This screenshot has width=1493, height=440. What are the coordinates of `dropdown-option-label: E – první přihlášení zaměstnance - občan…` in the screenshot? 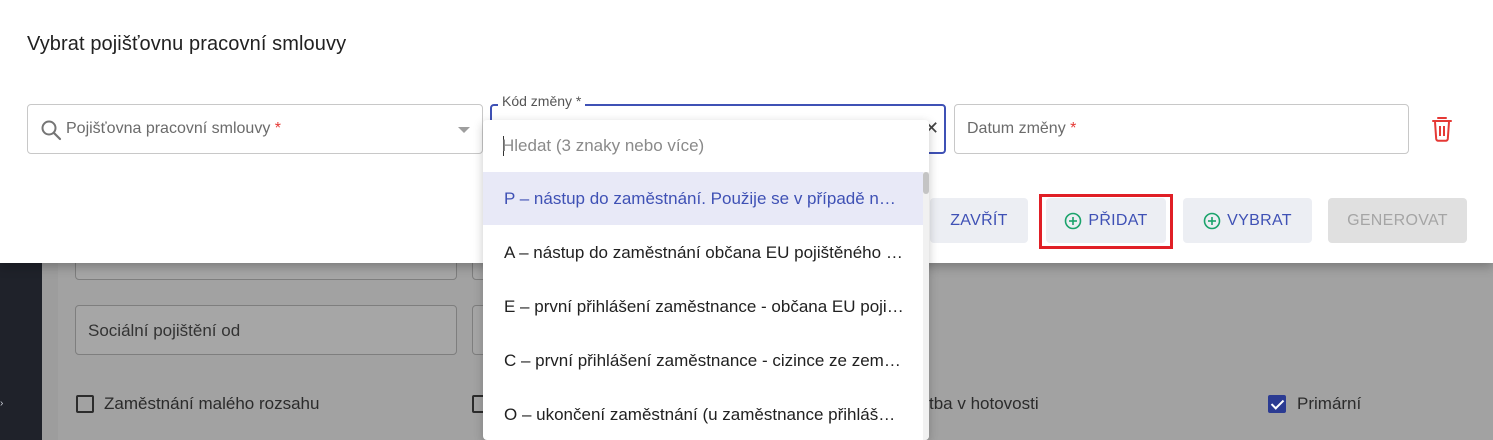 It's located at (704, 306).